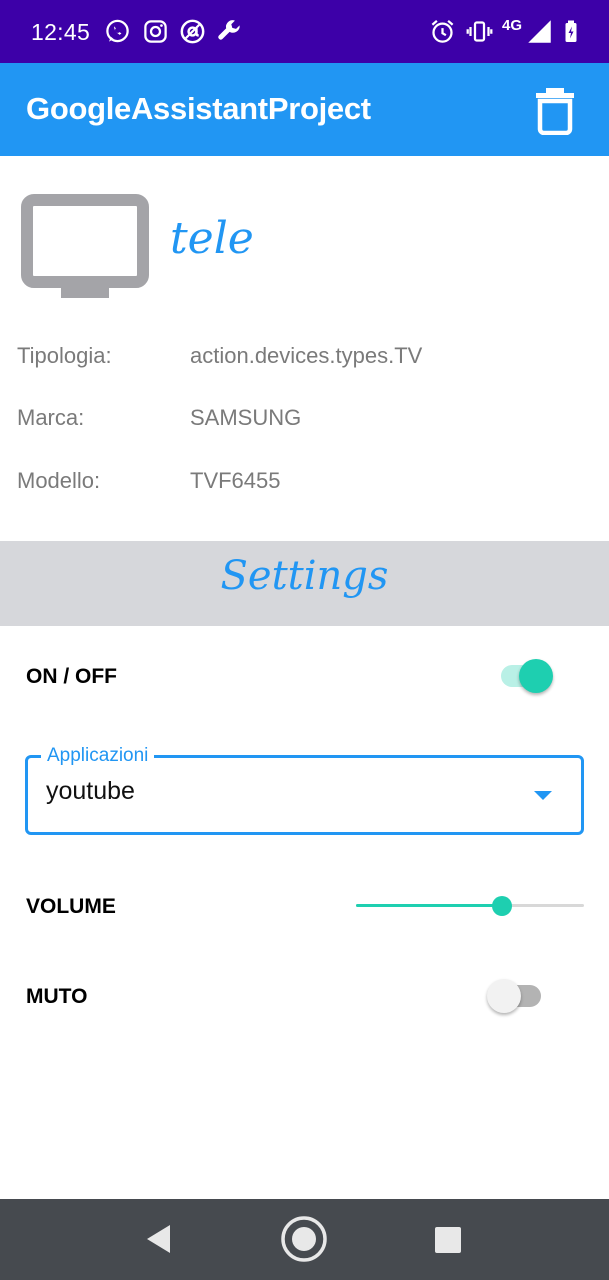 The height and width of the screenshot is (1280, 609). I want to click on status-bar: 12:45 4G, so click(304, 31).